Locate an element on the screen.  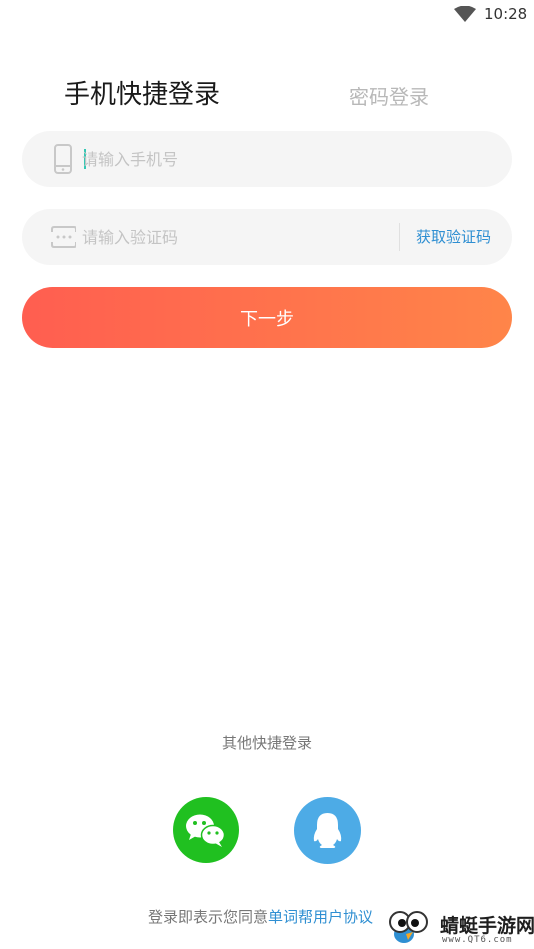
other-login-title: 其他快捷登录 is located at coordinates (266, 743).